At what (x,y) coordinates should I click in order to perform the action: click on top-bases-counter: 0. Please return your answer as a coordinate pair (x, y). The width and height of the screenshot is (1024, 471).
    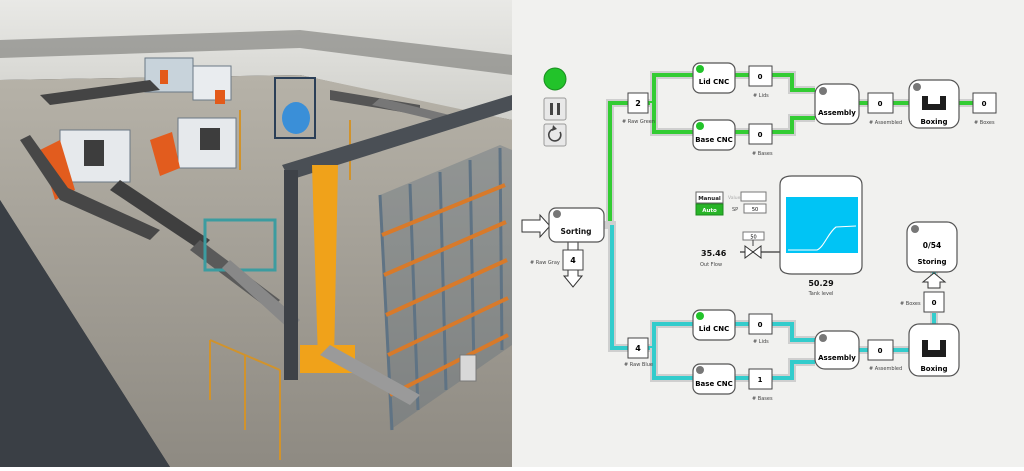
    Looking at the image, I should click on (760, 134).